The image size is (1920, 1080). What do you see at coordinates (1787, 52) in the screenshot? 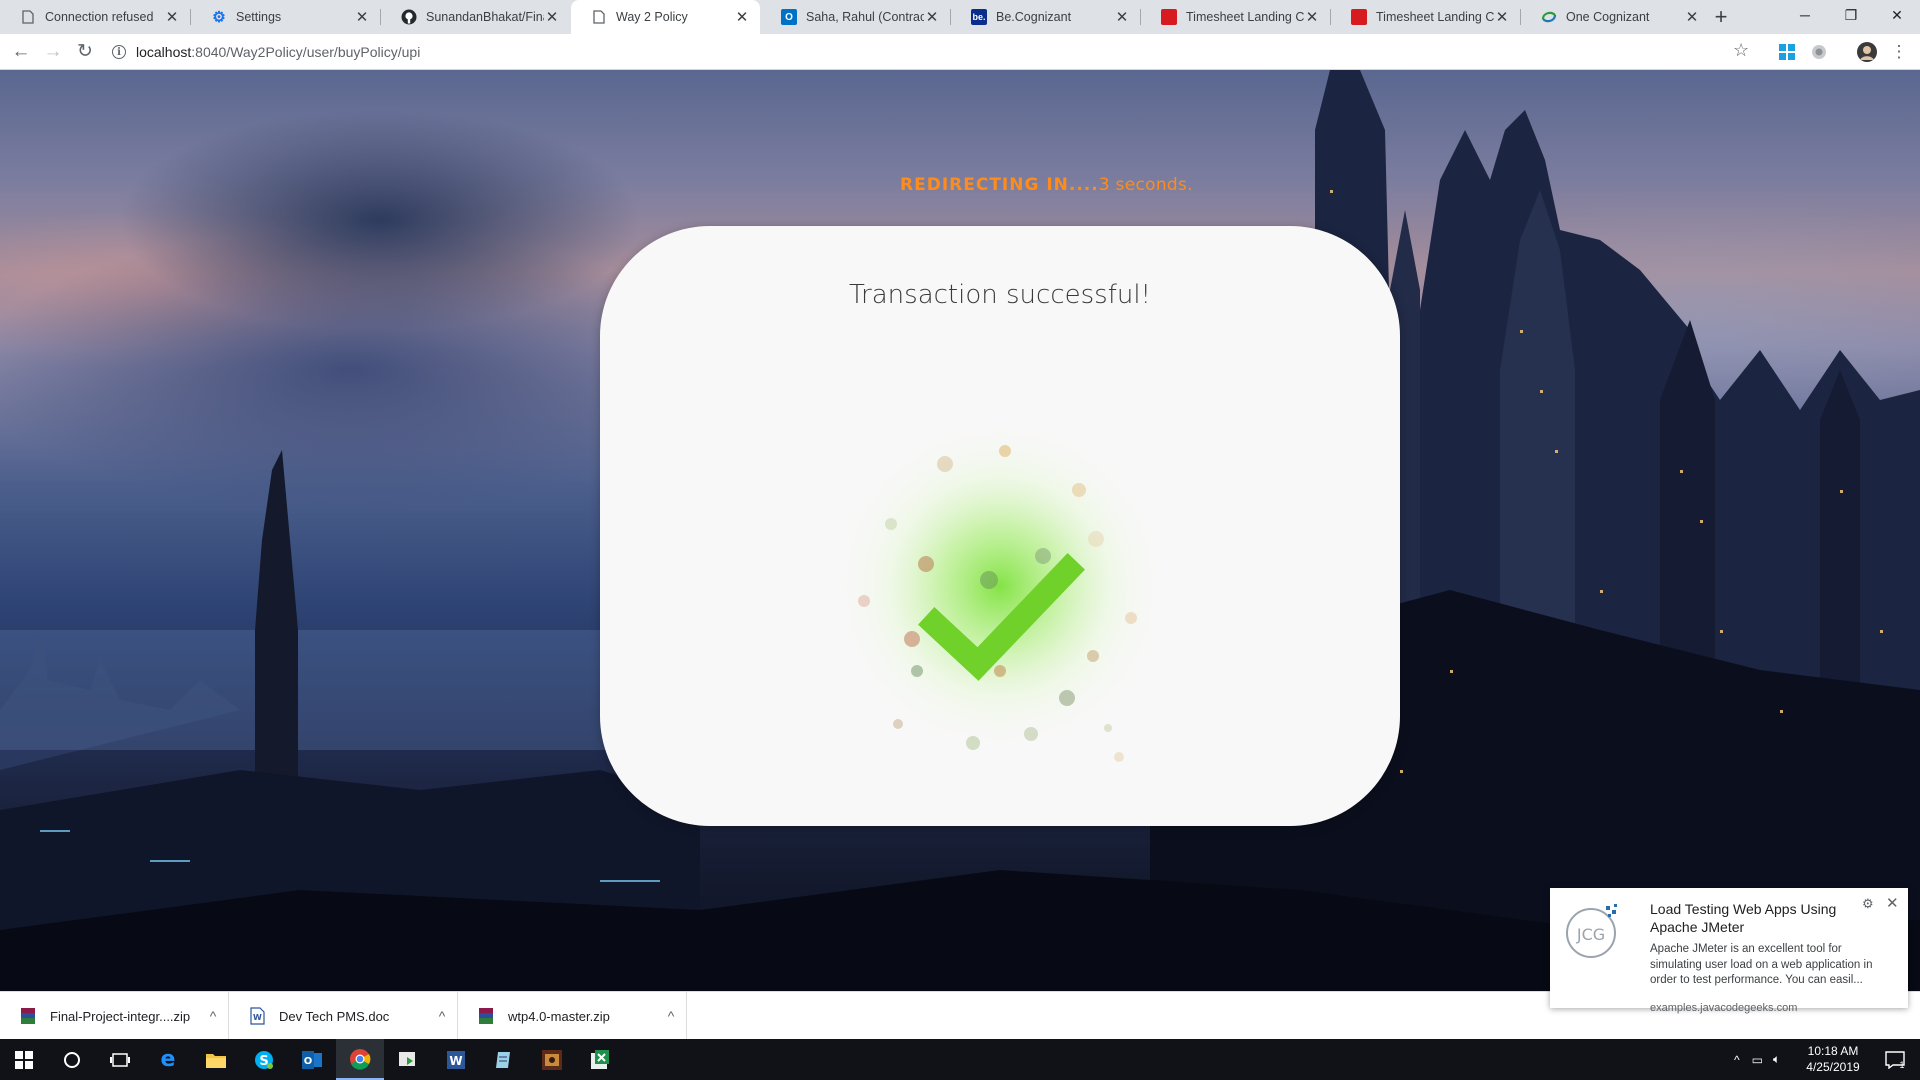
I see `windows-extension-icon` at bounding box center [1787, 52].